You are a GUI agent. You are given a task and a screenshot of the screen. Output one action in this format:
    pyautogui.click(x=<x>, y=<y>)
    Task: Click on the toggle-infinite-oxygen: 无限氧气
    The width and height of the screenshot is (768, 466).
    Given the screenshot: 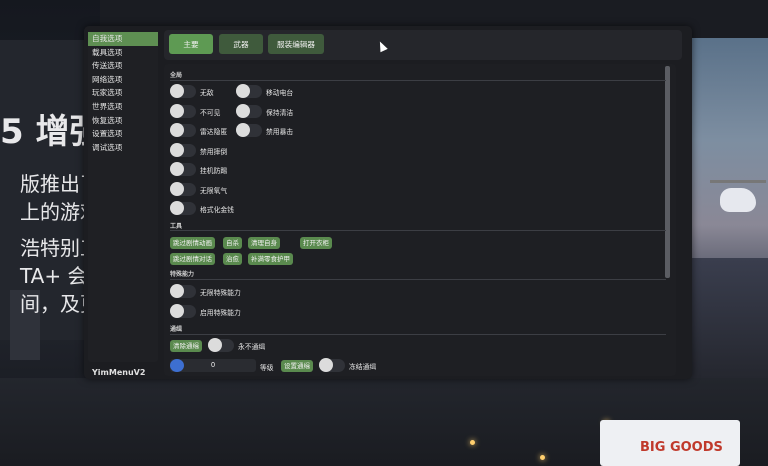 What is the action you would take?
    pyautogui.click(x=199, y=189)
    